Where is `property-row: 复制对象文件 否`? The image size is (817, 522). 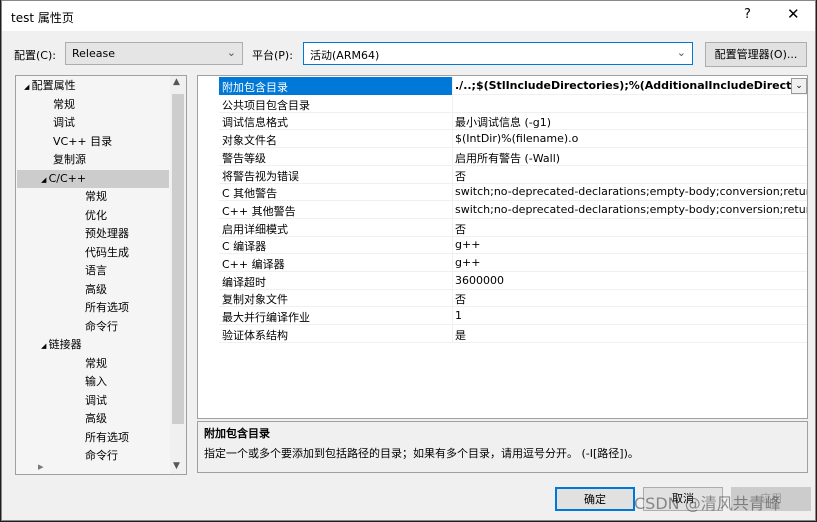 property-row: 复制对象文件 否 is located at coordinates (513, 298).